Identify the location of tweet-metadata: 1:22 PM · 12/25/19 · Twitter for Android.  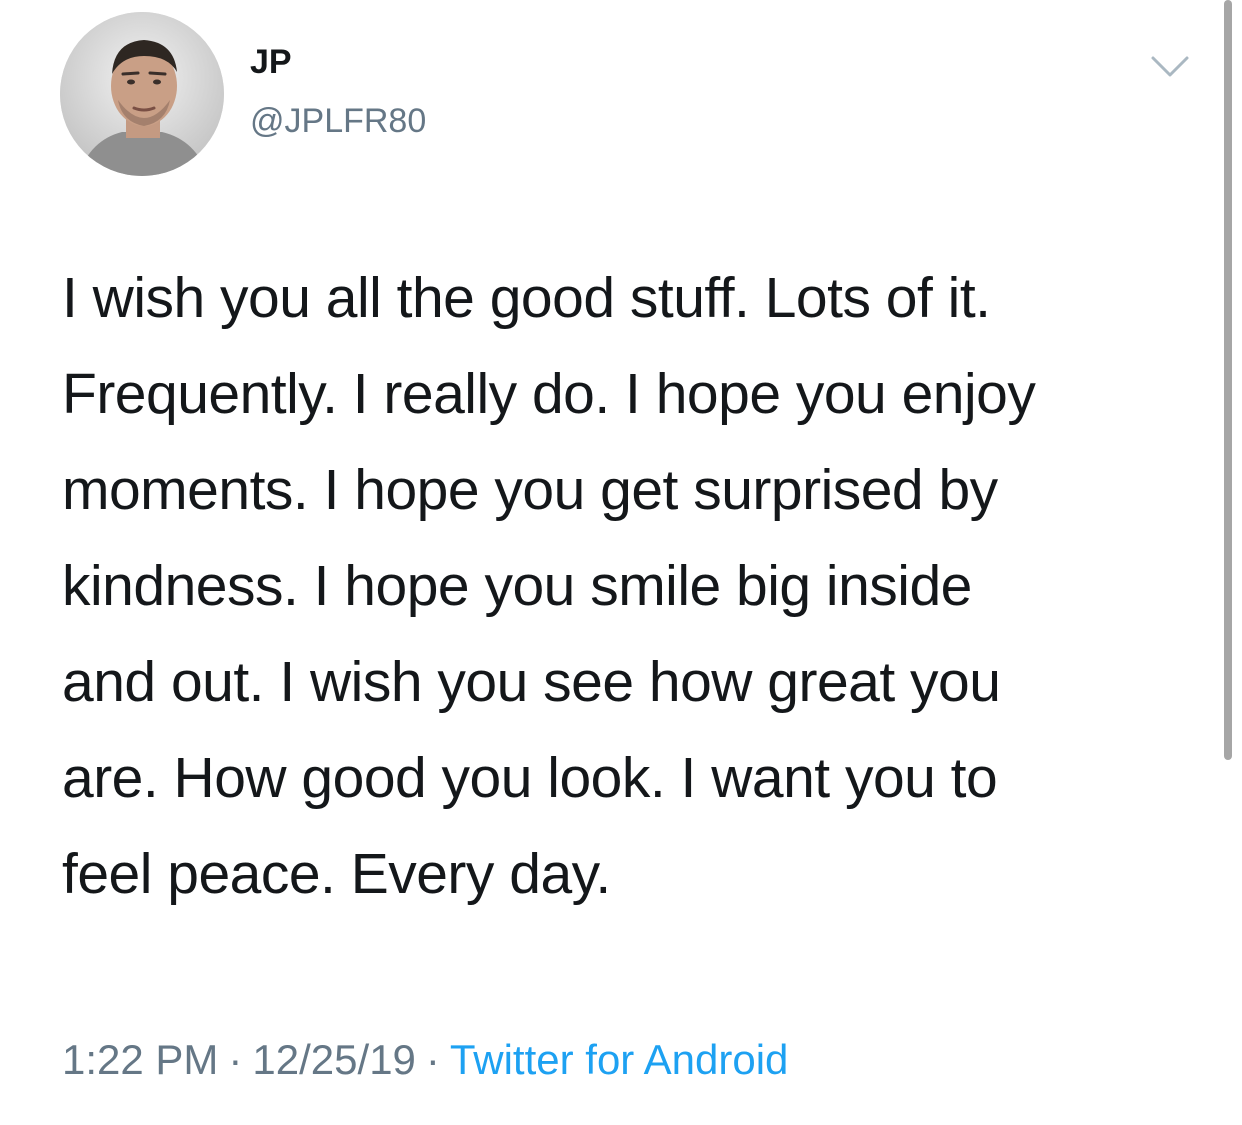
(425, 1060).